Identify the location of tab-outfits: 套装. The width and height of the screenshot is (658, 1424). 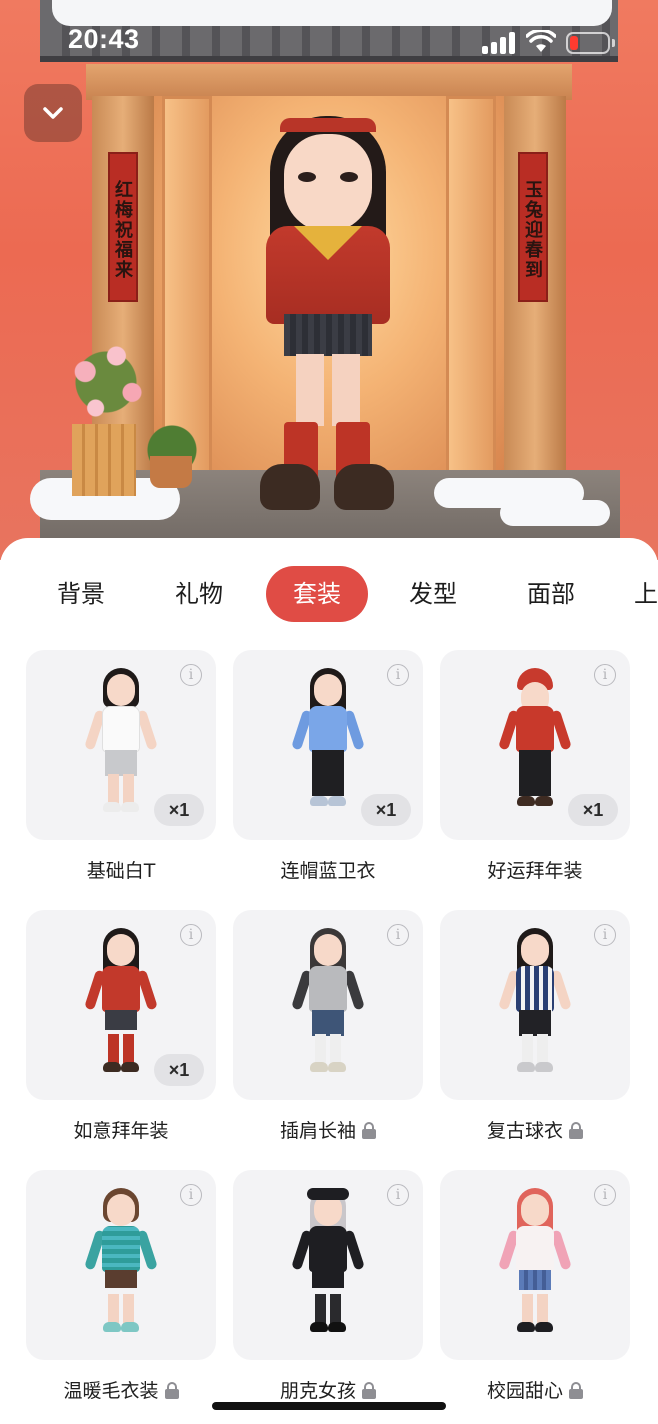
(317, 594).